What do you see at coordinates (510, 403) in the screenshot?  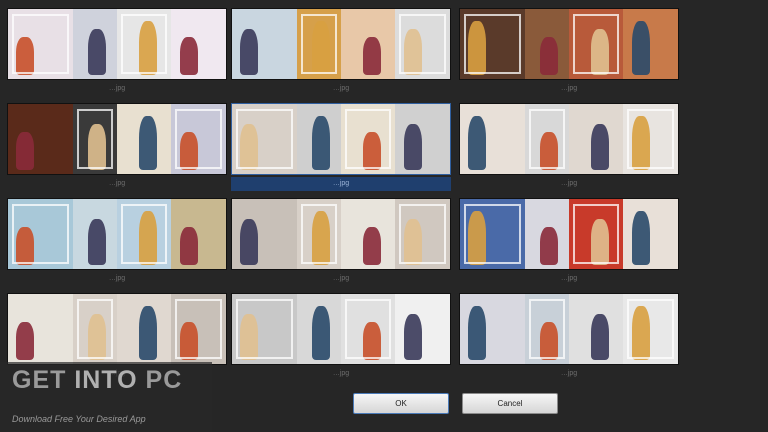 I see `cancel-button: Cancel` at bounding box center [510, 403].